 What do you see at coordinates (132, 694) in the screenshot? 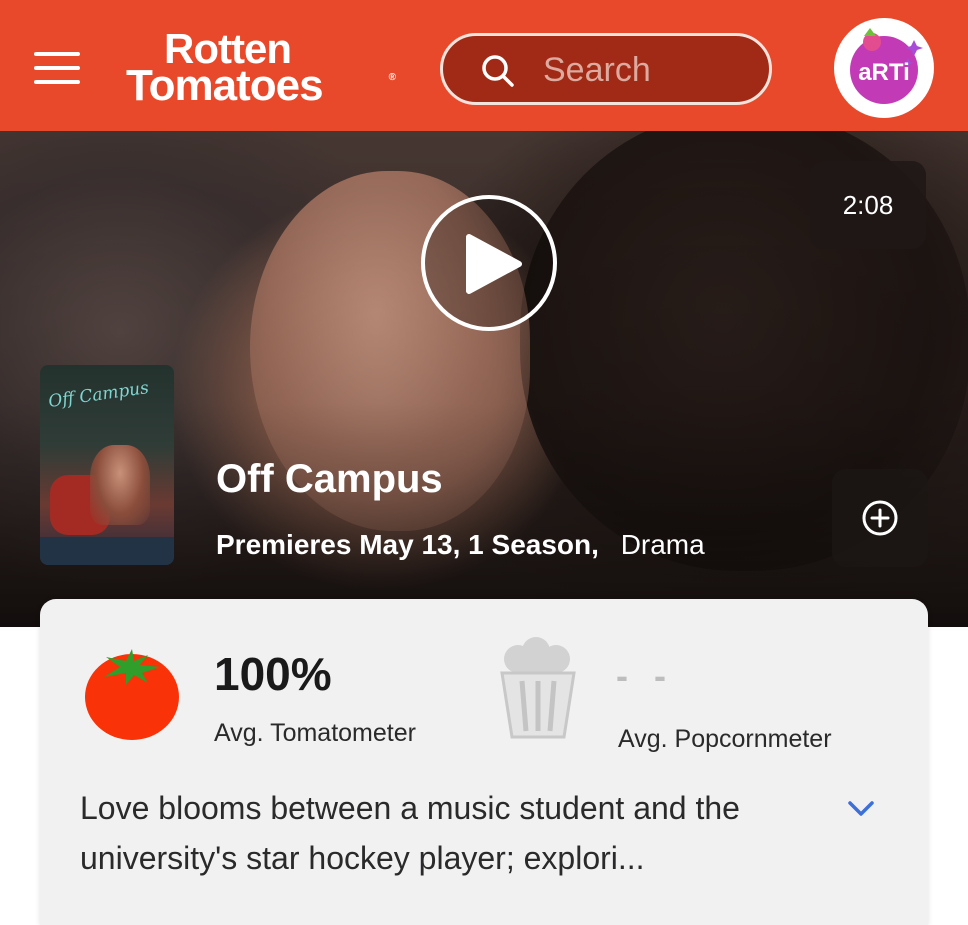
I see `tomato-icon` at bounding box center [132, 694].